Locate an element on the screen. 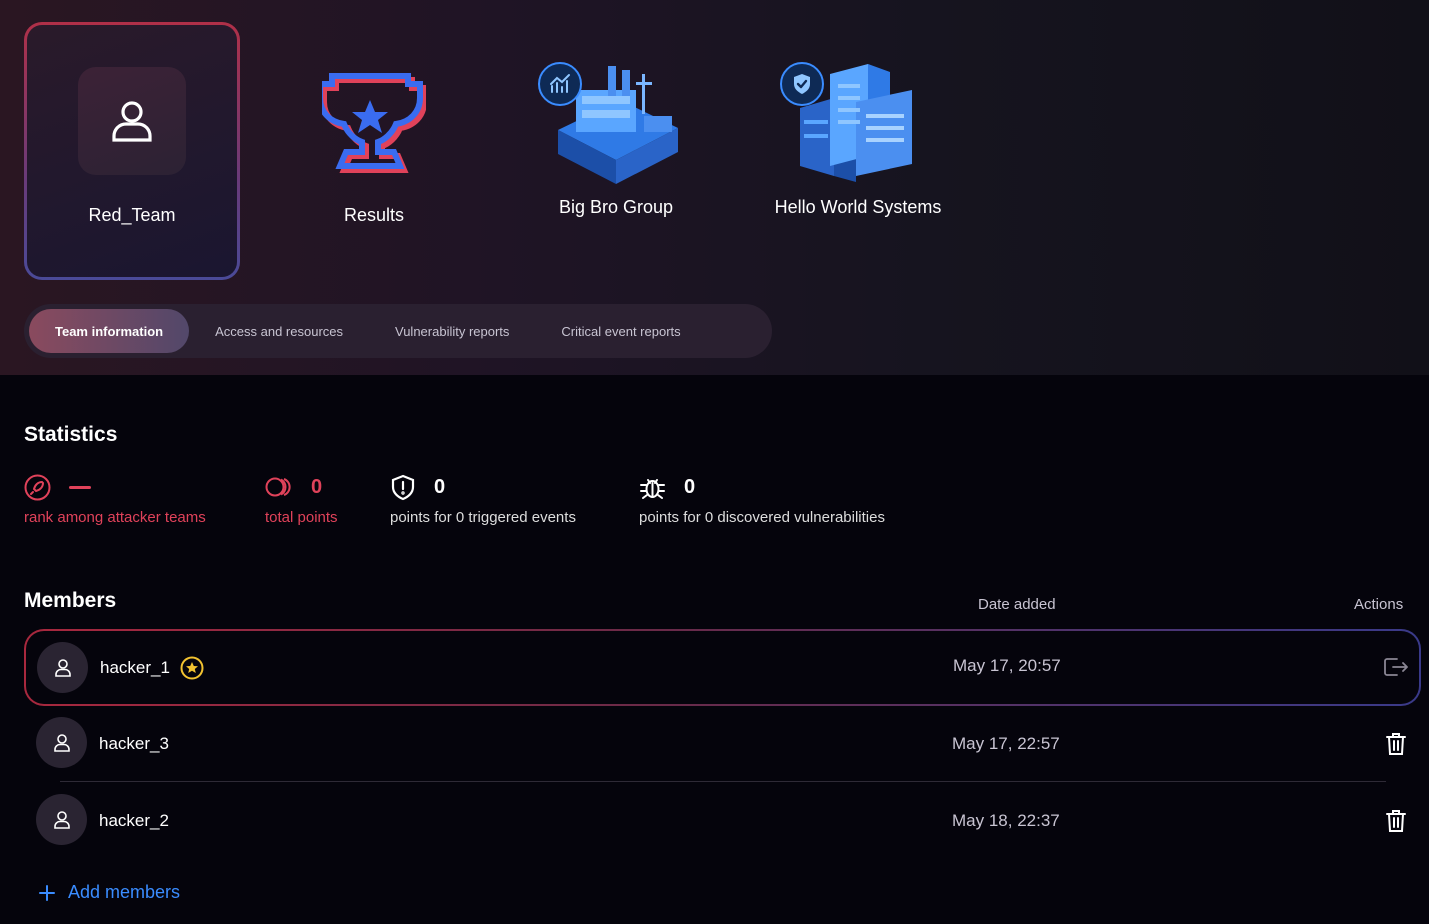 The height and width of the screenshot is (924, 1429). leave-team-button is located at coordinates (1396, 667).